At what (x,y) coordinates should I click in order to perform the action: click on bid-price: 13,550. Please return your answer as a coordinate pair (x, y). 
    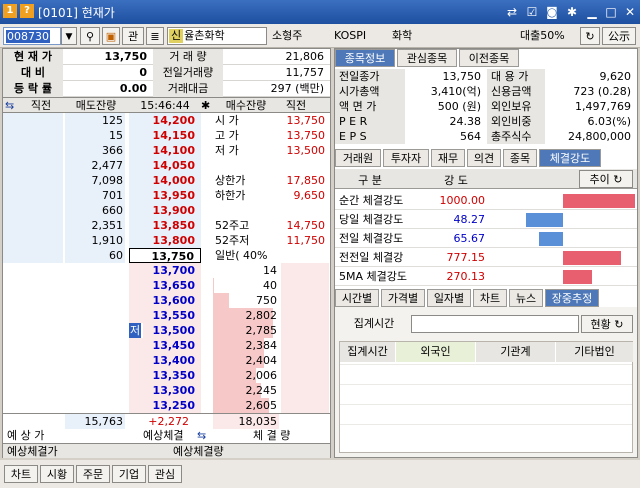
    Looking at the image, I should click on (165, 315).